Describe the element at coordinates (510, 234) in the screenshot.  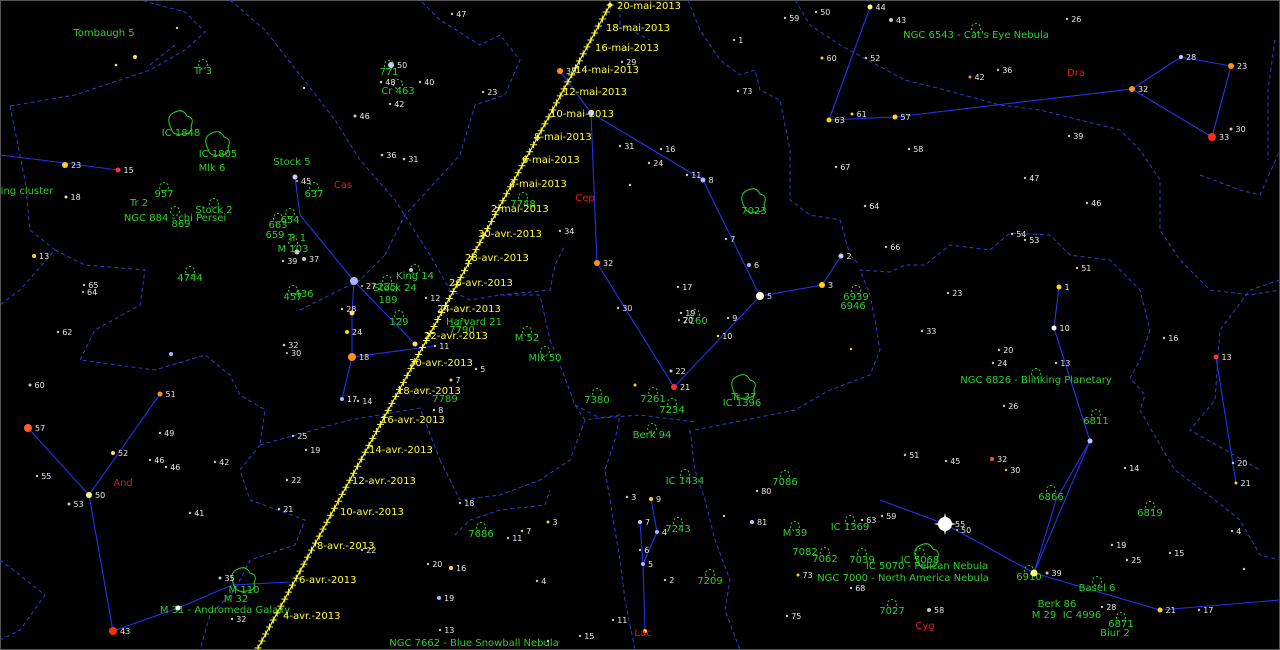
I see `comet-date-label: 30-avr.-2013` at that location.